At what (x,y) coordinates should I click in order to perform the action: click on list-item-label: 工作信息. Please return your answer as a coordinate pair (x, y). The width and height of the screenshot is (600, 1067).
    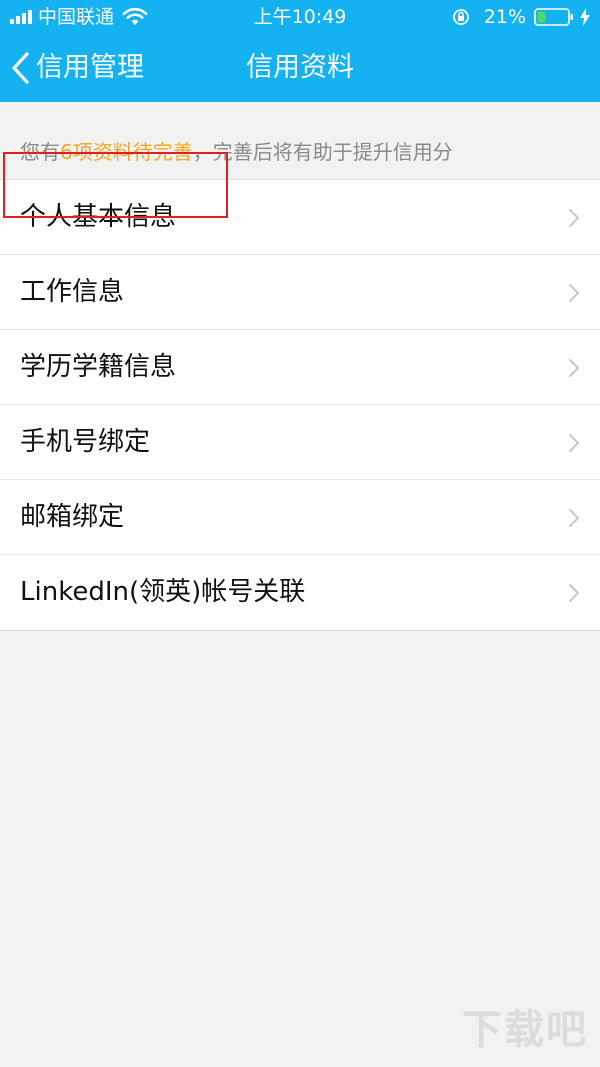
    Looking at the image, I should click on (72, 292).